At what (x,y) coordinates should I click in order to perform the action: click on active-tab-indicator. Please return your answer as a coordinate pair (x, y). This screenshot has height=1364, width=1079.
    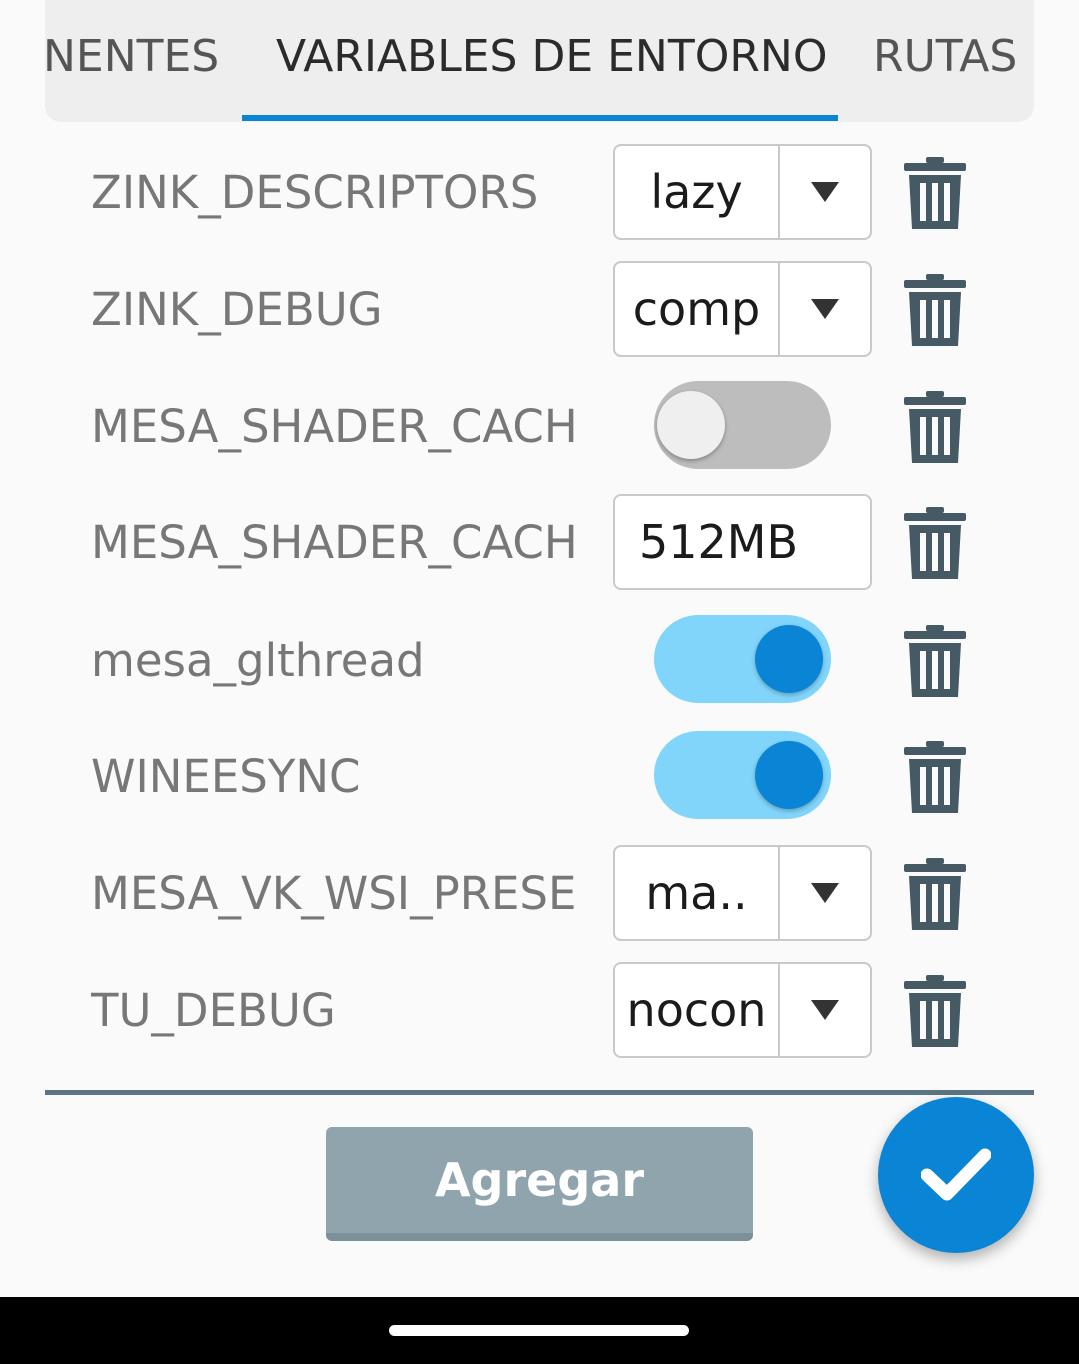
    Looking at the image, I should click on (540, 118).